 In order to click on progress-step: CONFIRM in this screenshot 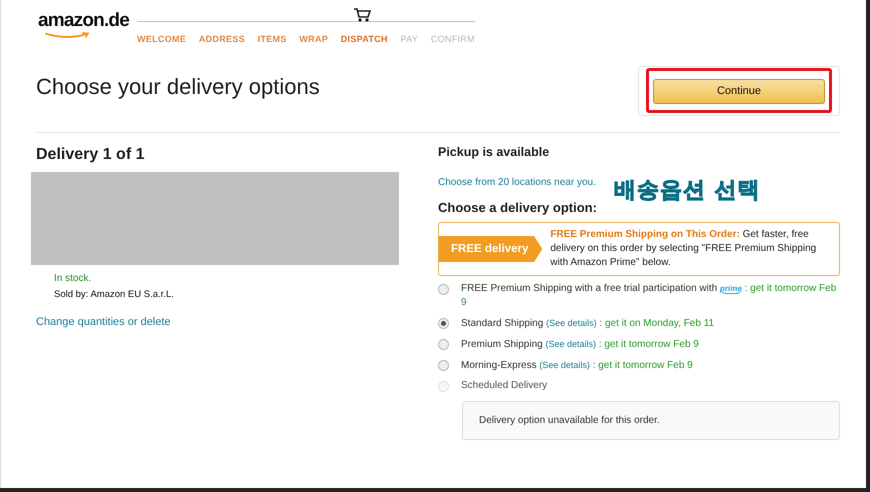, I will do `click(452, 39)`.